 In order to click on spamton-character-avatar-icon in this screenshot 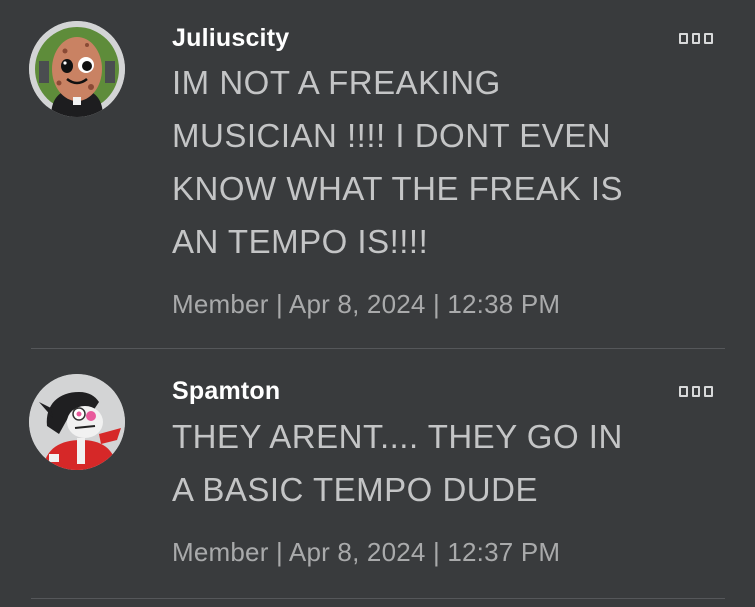, I will do `click(77, 422)`.